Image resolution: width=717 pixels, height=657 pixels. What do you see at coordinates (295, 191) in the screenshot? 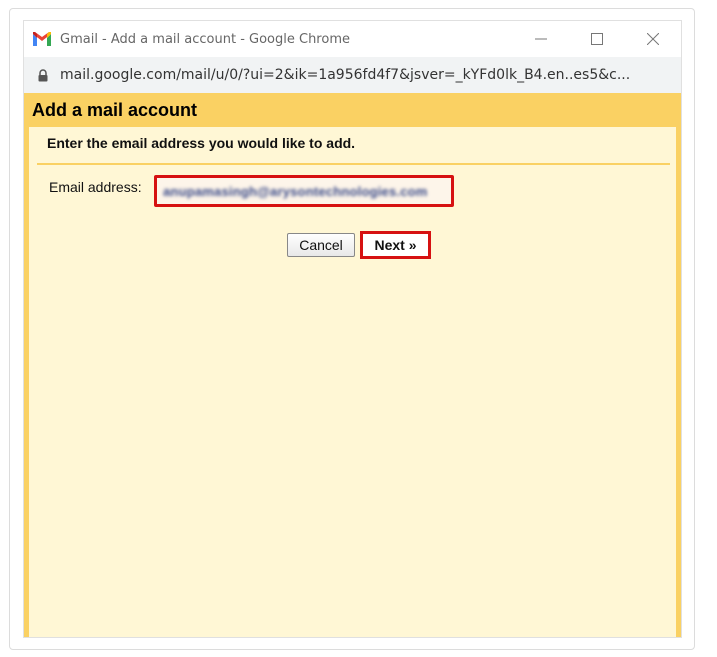
I see `email-value: anupamasingh@arysontechnologies.com` at bounding box center [295, 191].